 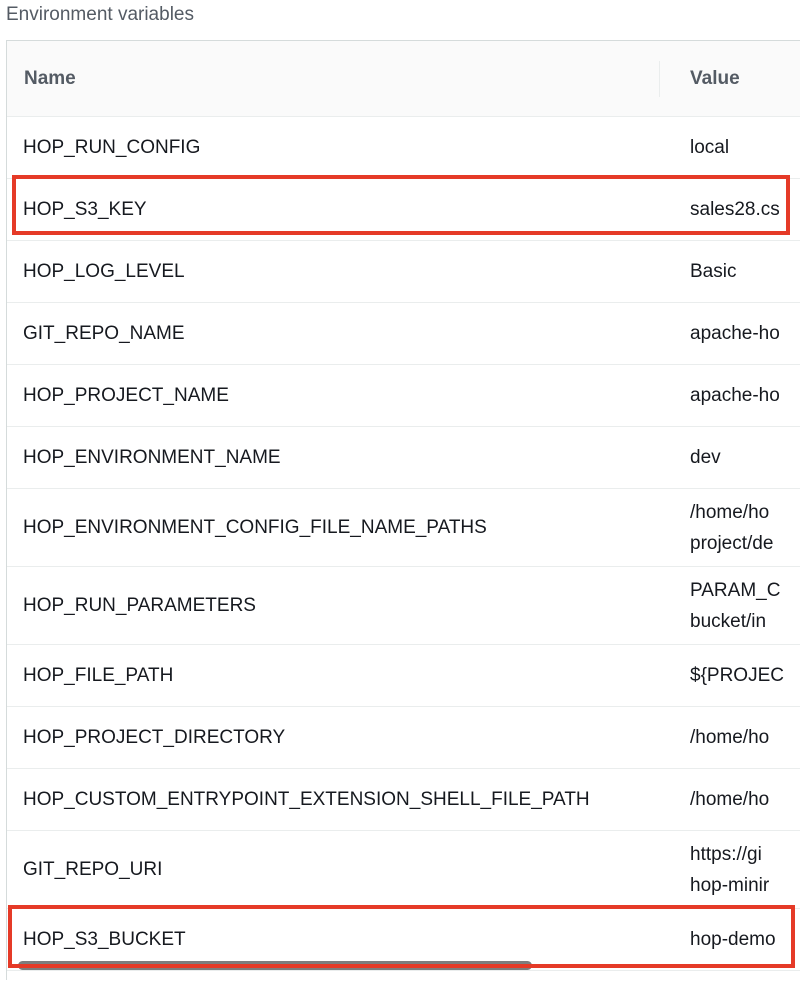 What do you see at coordinates (731, 527) in the screenshot?
I see `cell-variable-value: /home/ho project/de` at bounding box center [731, 527].